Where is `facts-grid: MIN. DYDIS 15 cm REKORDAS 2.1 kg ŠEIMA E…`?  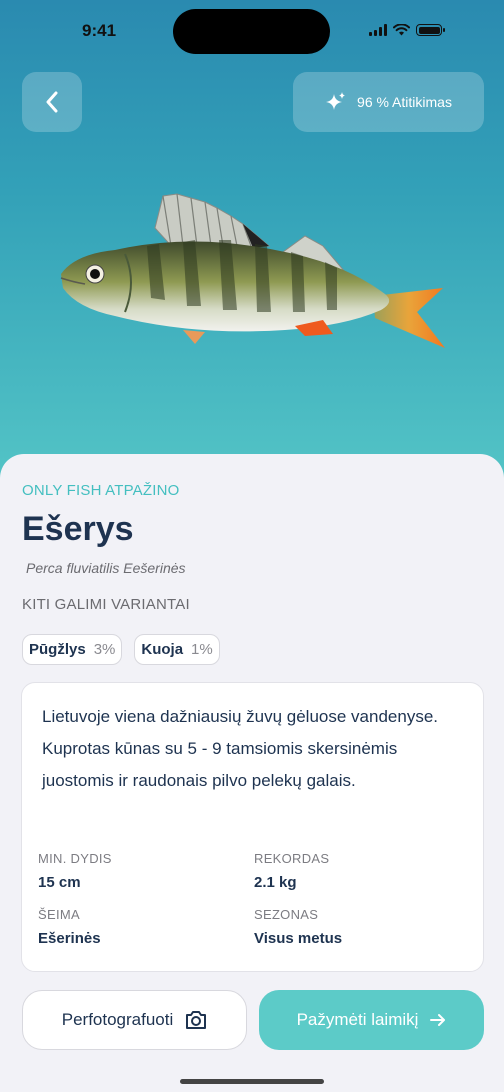
facts-grid: MIN. DYDIS 15 cm REKORDAS 2.1 kg ŠEIMA E… is located at coordinates (254, 899).